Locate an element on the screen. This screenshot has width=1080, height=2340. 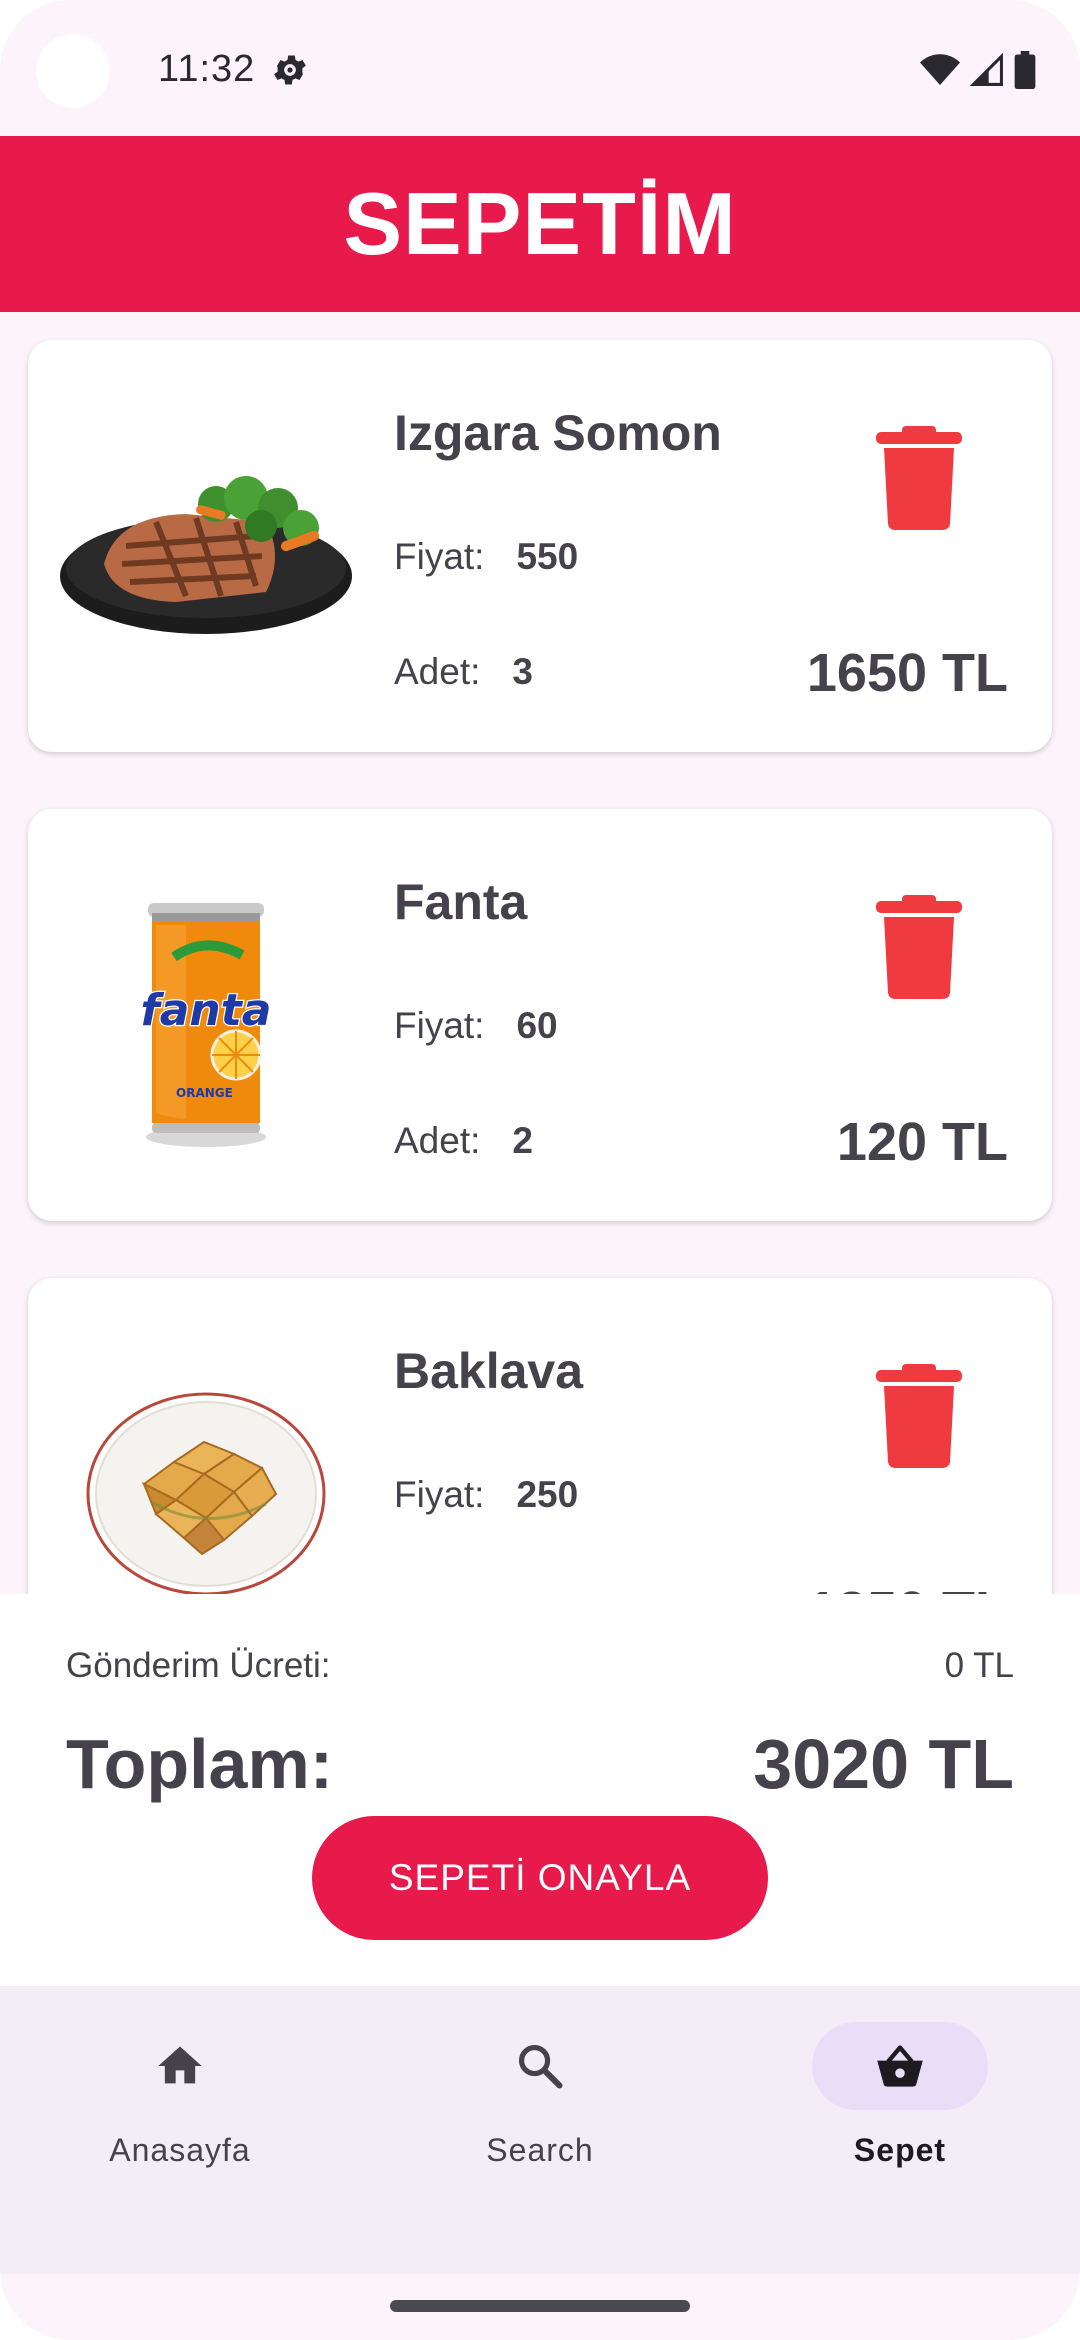
quantity-value: 2 is located at coordinates (522, 1140).